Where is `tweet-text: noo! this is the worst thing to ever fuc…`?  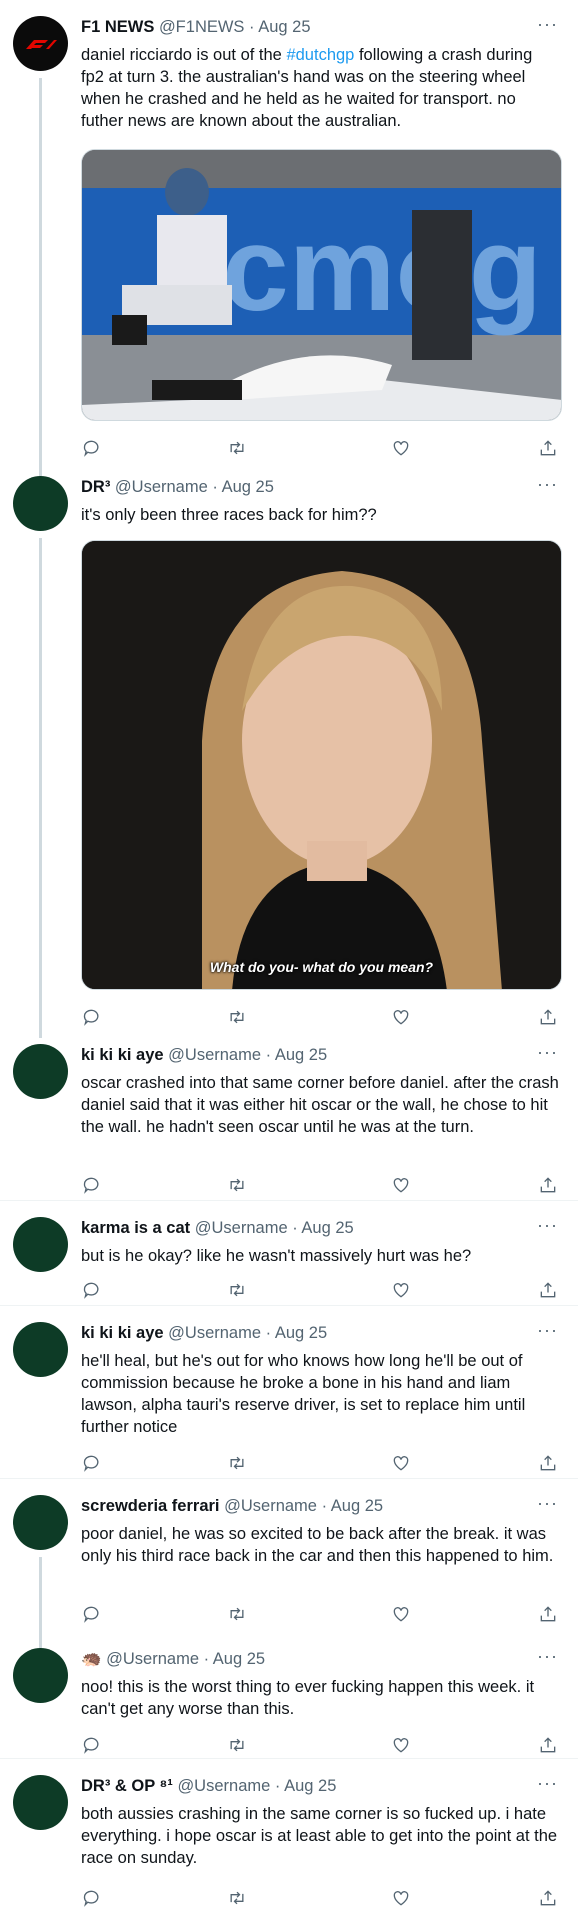
tweet-text: noo! this is the worst thing to ever fuc… is located at coordinates (308, 1698).